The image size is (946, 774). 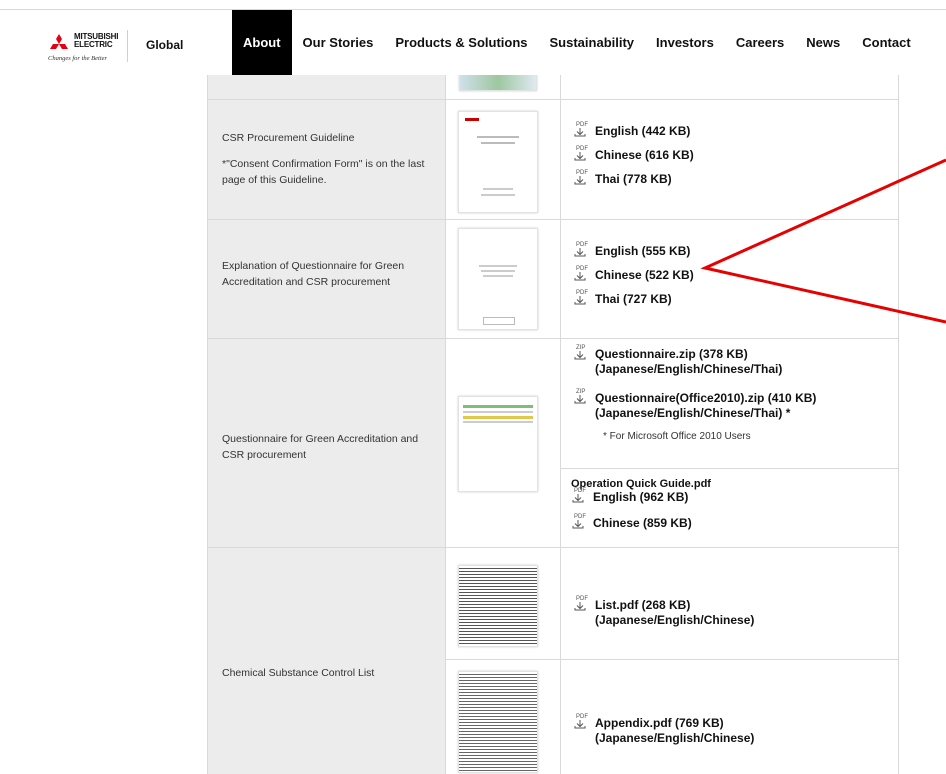 What do you see at coordinates (823, 241) in the screenshot?
I see `red-annotation-arrow` at bounding box center [823, 241].